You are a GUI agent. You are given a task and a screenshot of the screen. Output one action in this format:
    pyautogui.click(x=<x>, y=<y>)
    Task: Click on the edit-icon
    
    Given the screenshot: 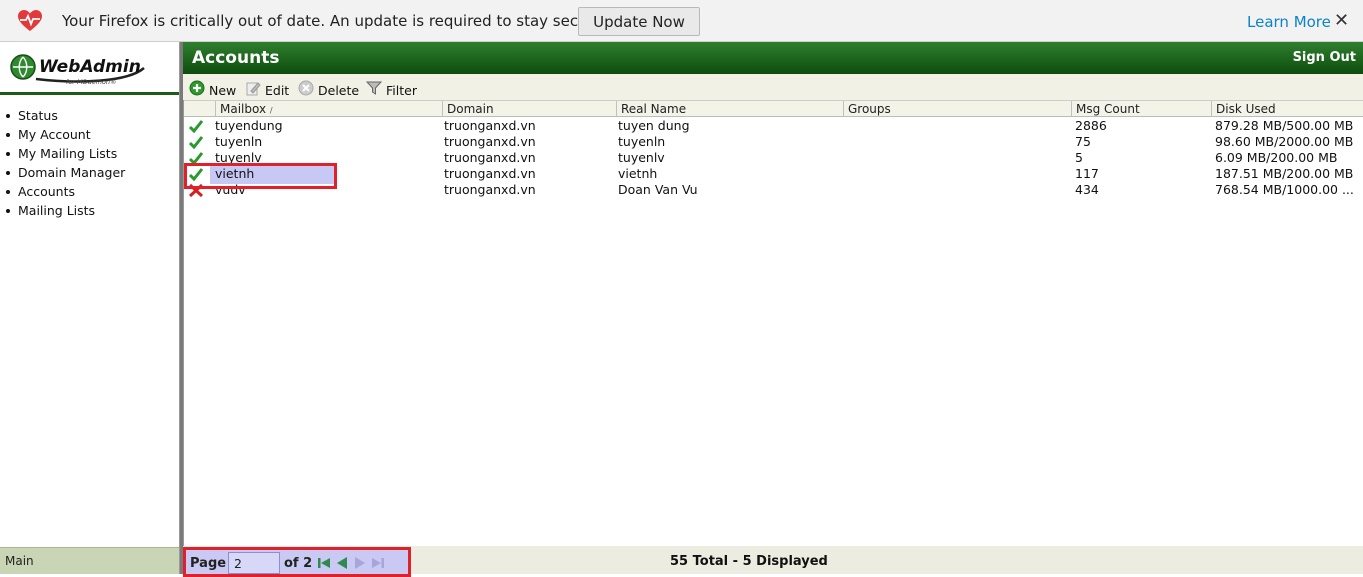 What is the action you would take?
    pyautogui.click(x=253, y=89)
    